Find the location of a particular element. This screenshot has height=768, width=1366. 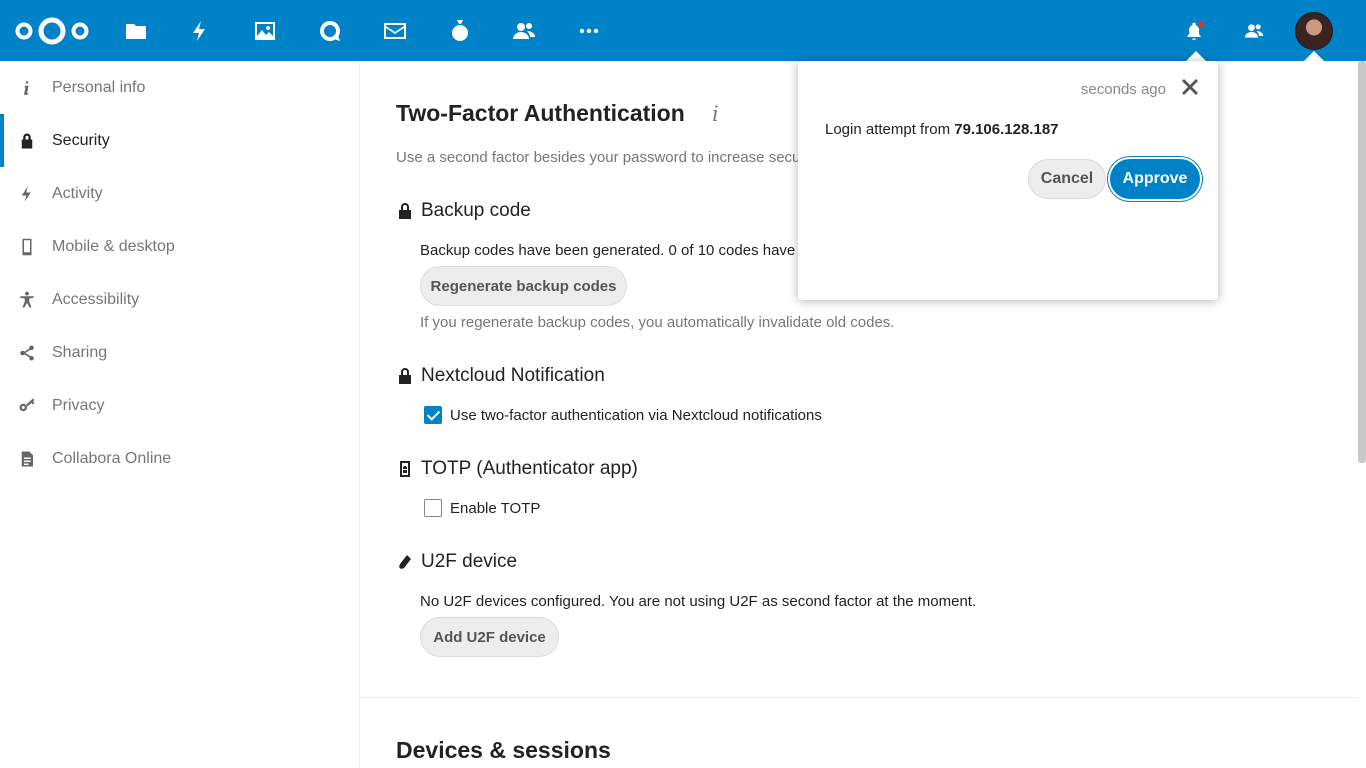

enable-totp-checkbox is located at coordinates (433, 508).